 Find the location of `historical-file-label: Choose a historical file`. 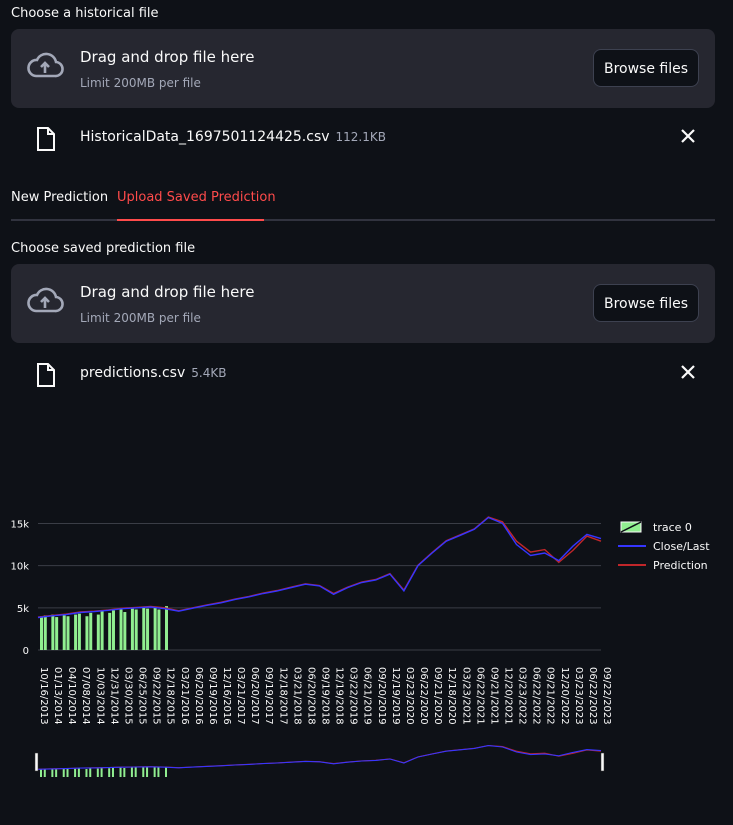

historical-file-label: Choose a historical file is located at coordinates (85, 13).